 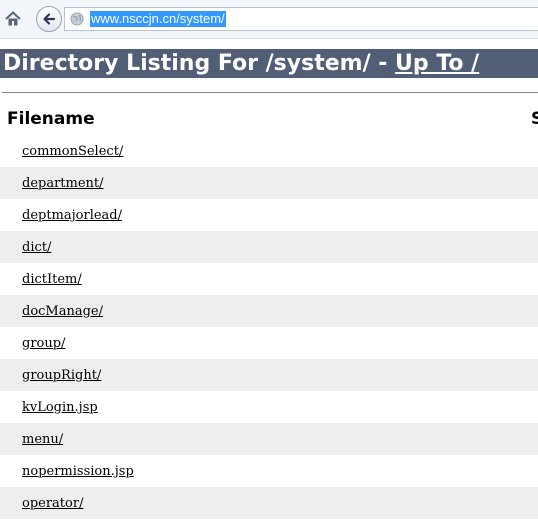 I want to click on list-item: menu/, so click(x=269, y=439).